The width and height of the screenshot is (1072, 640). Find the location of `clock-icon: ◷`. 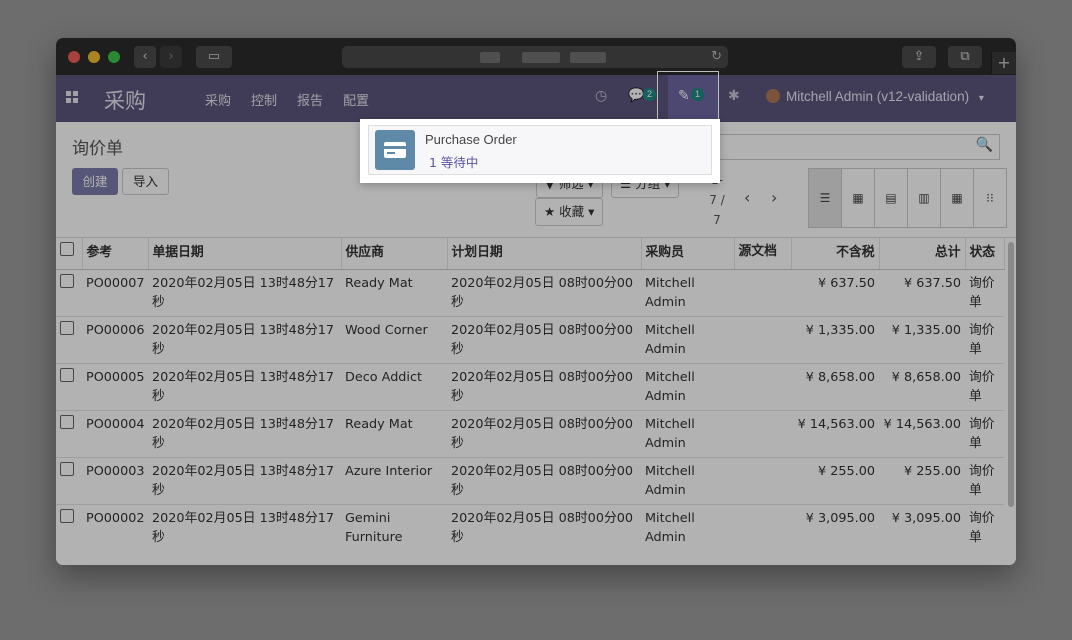

clock-icon: ◷ is located at coordinates (601, 95).